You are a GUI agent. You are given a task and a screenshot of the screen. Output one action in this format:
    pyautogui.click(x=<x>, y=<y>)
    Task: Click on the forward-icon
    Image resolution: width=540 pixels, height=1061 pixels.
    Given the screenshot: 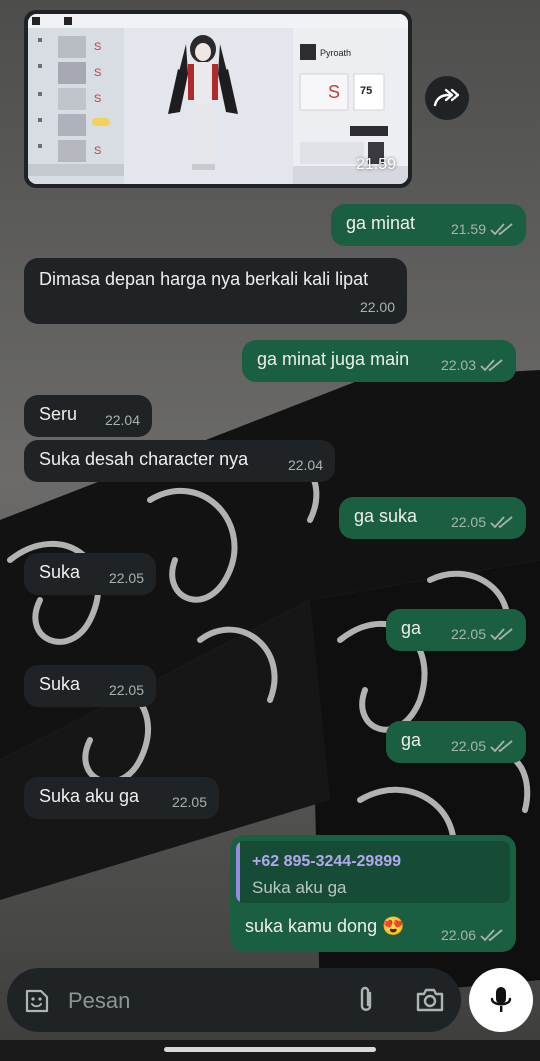 What is the action you would take?
    pyautogui.click(x=446, y=97)
    